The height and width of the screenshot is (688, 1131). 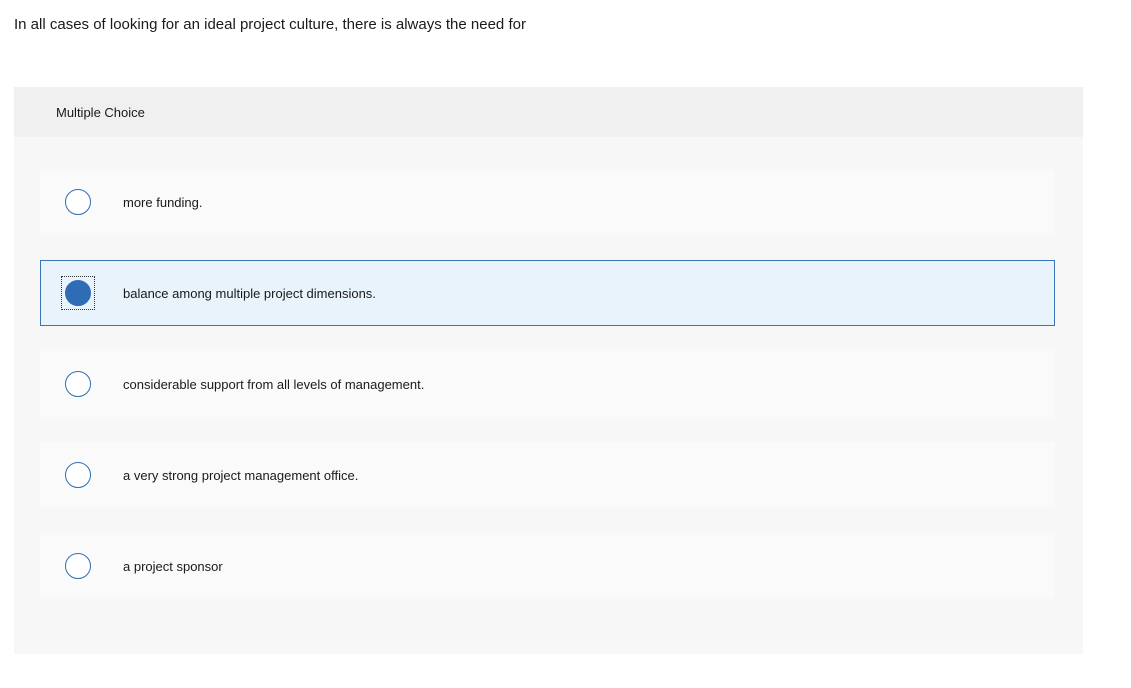 What do you see at coordinates (547, 566) in the screenshot?
I see `answer-option-5: a project sponsor` at bounding box center [547, 566].